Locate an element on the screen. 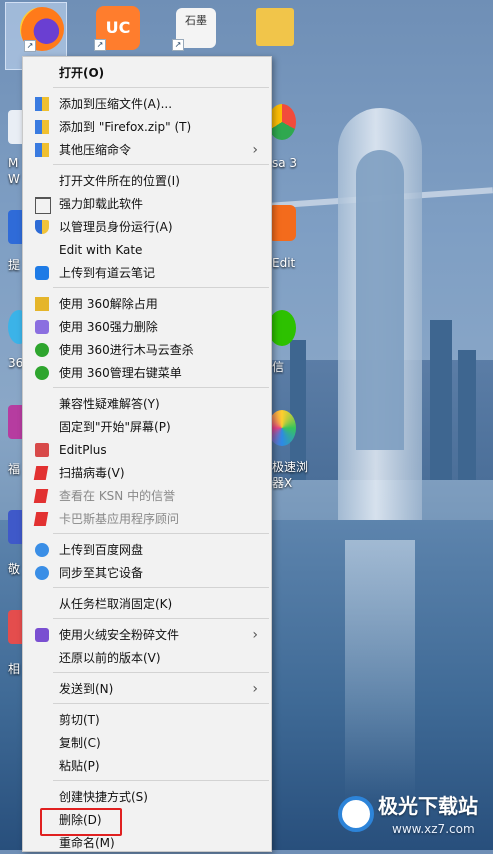  context-menu-item: 以管理员身份运行(A) is located at coordinates (146, 227).